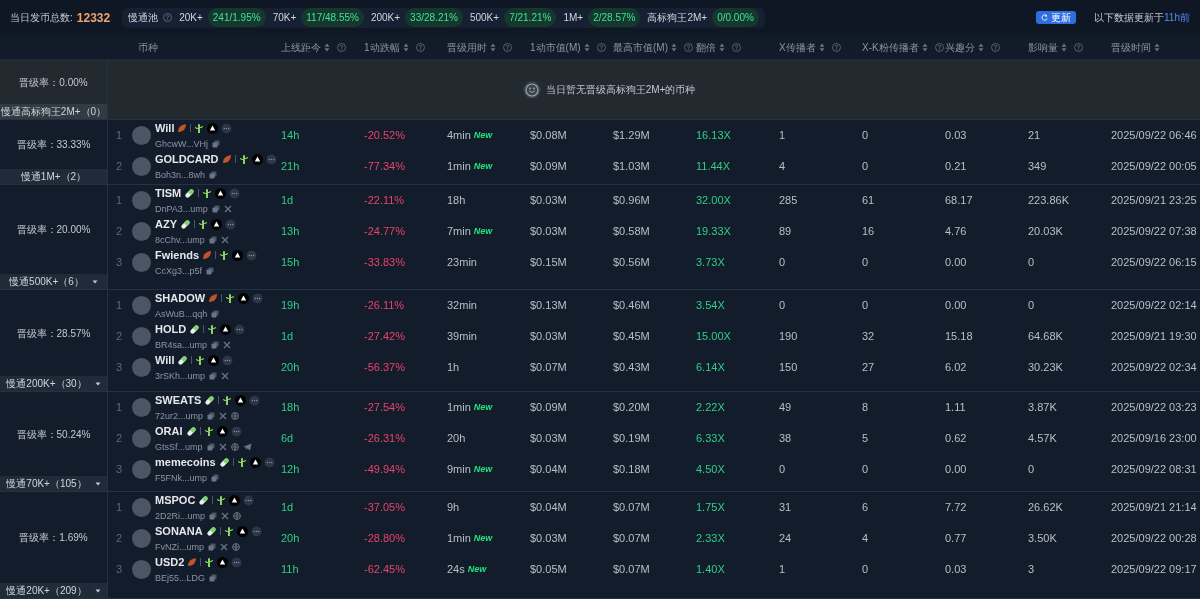 The width and height of the screenshot is (1200, 599). Describe the element at coordinates (148, 47) in the screenshot. I see `column-header: 币种` at that location.